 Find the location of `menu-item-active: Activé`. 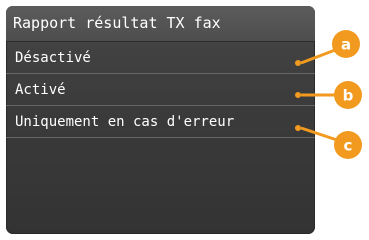

menu-item-active: Activé is located at coordinates (160, 90).